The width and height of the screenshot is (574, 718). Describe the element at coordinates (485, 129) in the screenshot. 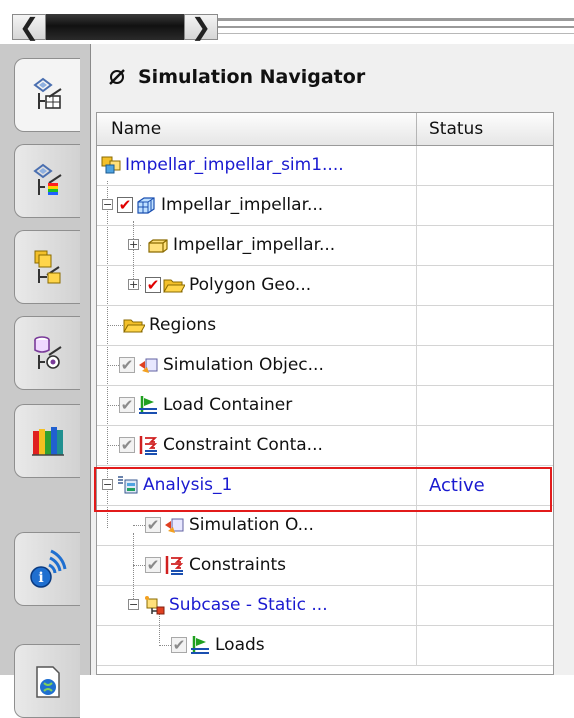

I see `status-column-header: Status` at that location.